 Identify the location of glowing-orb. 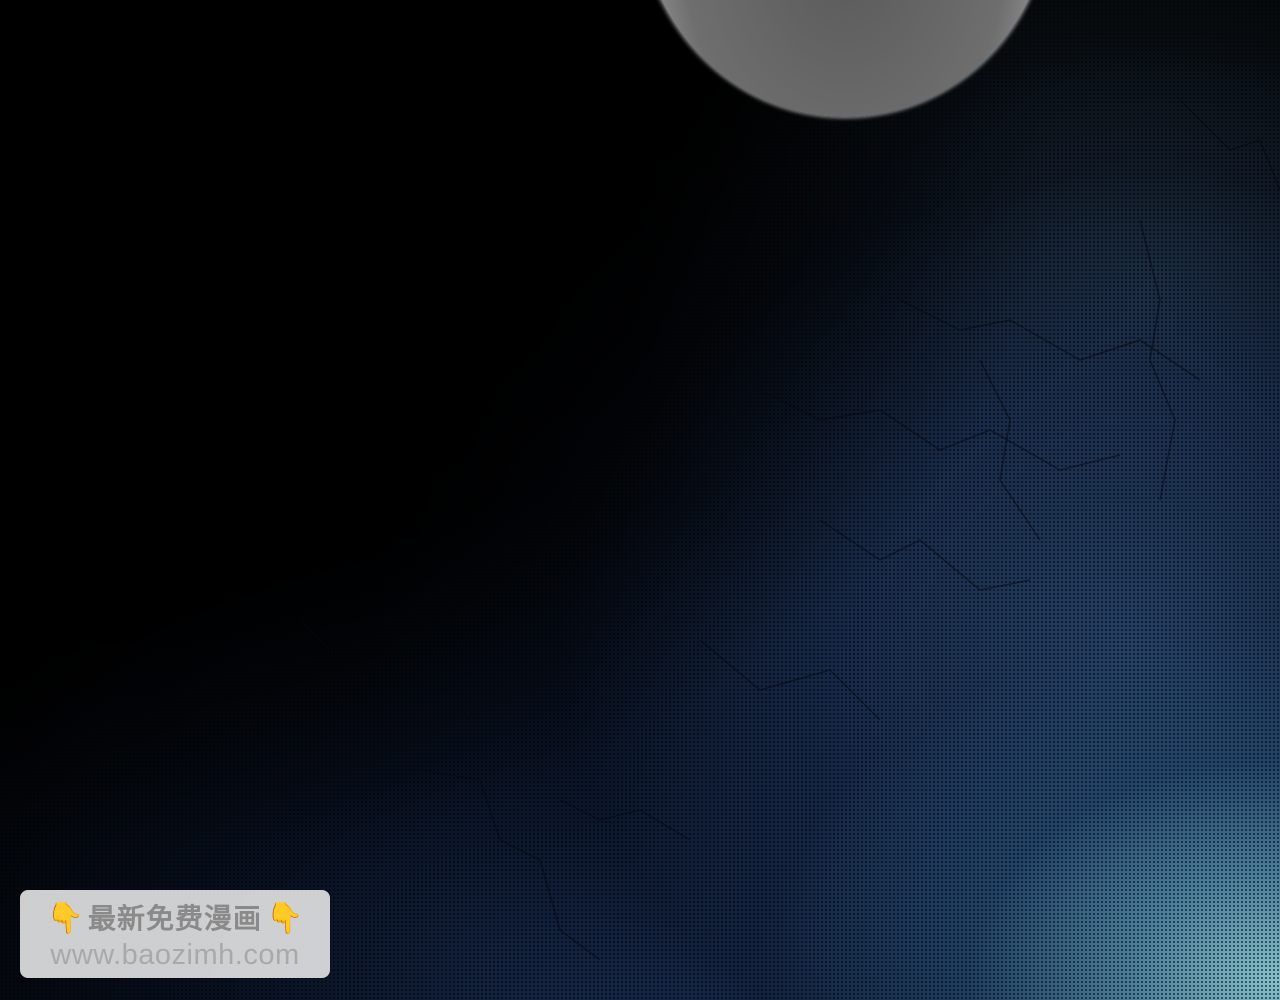
(845, 58).